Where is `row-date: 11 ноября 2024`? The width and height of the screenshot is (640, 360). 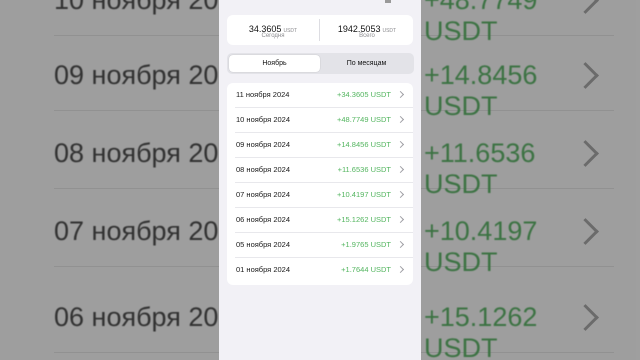 row-date: 11 ноября 2024 is located at coordinates (263, 94).